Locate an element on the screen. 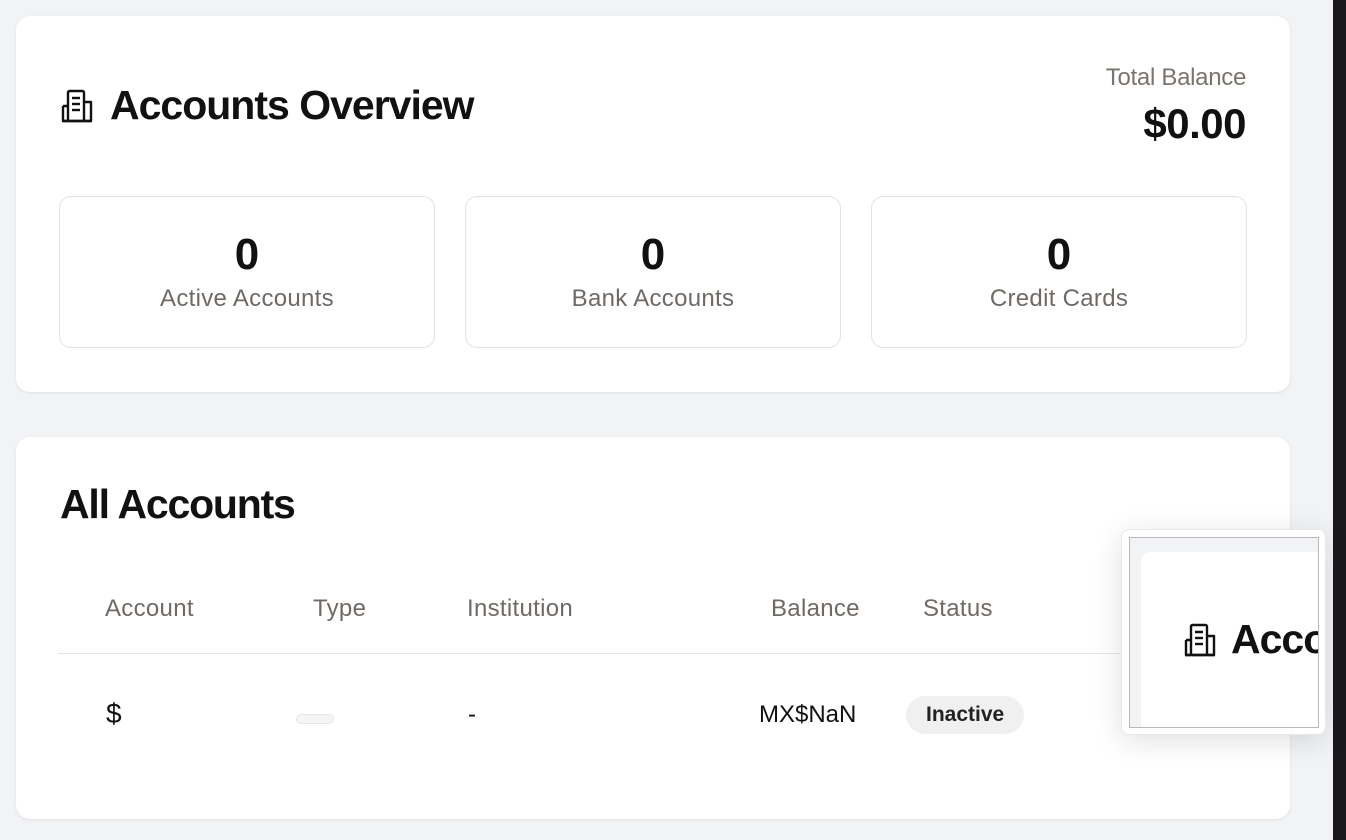  stat-credit-cards: 0 Credit Cards is located at coordinates (1059, 272).